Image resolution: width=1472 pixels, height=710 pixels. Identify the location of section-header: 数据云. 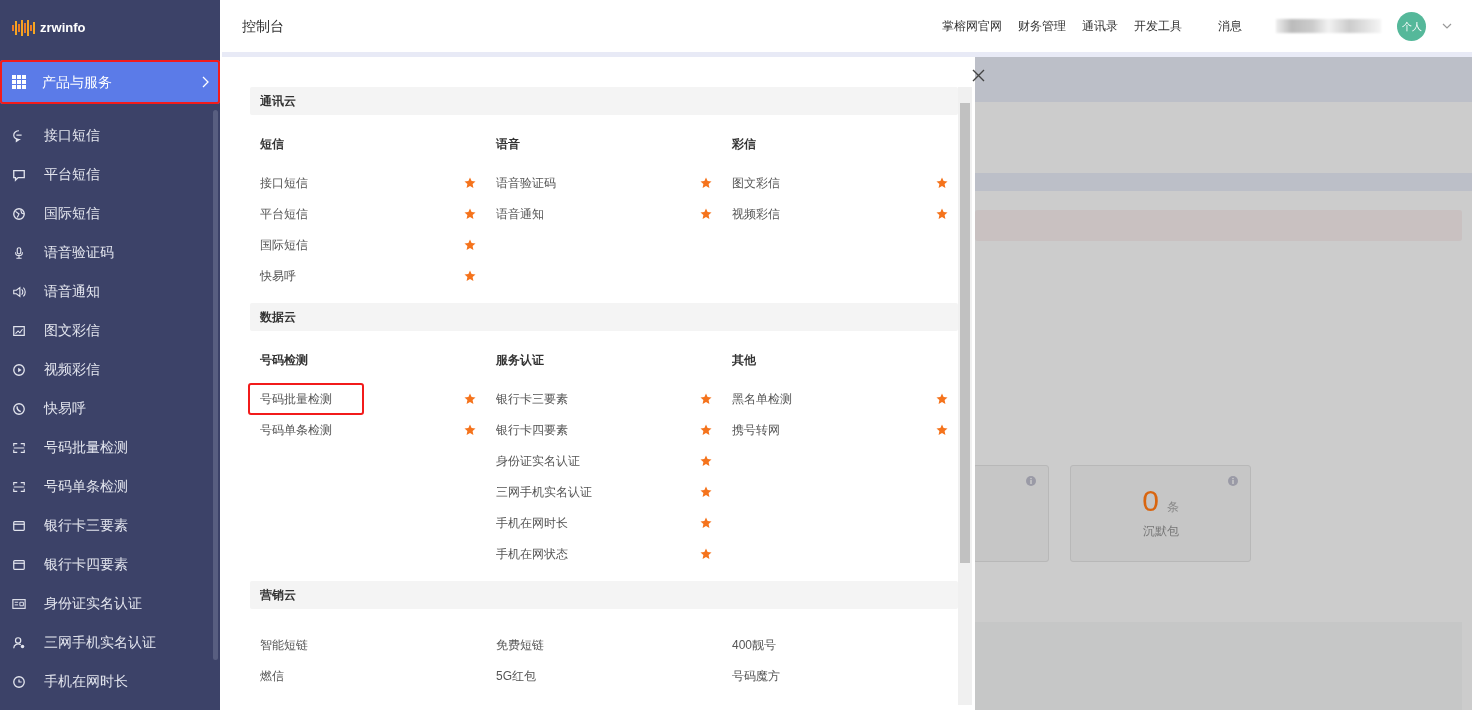
(604, 317).